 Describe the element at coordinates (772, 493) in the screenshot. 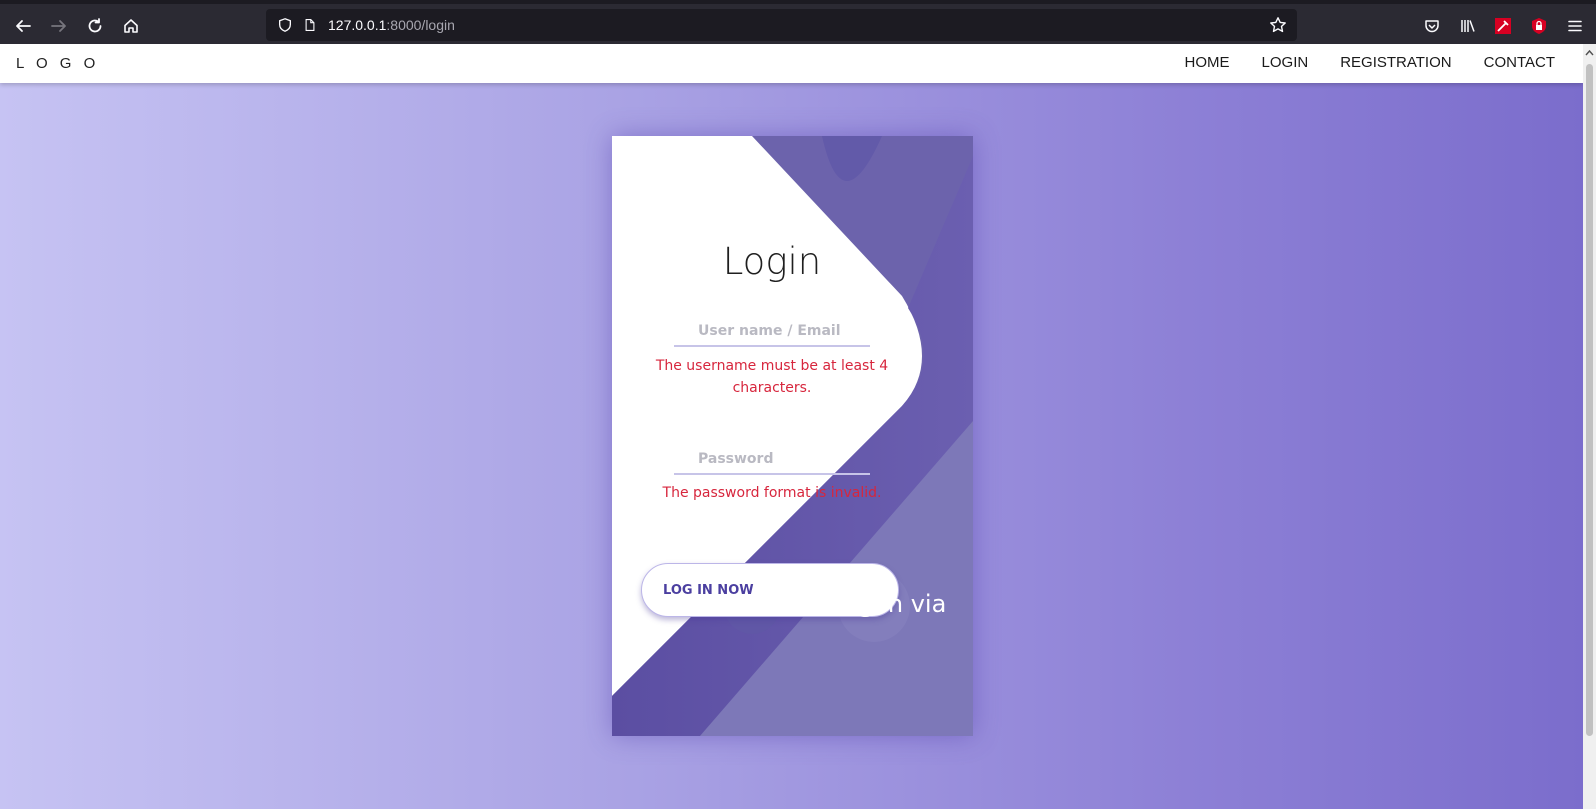

I see `password-error: The password format is invalid.` at that location.